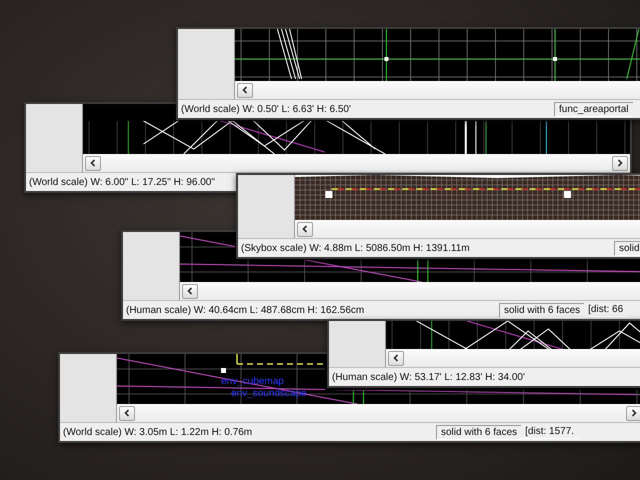  Describe the element at coordinates (246, 310) in the screenshot. I see `status-text: (Human scale) W: 40.64cm L: 487.68cm H: 162.56cm` at that location.